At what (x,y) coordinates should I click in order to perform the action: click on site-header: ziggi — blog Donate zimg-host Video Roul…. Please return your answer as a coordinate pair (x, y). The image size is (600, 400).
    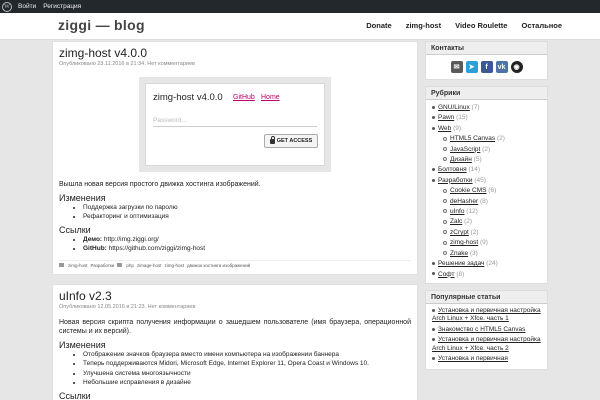
    Looking at the image, I should click on (300, 26).